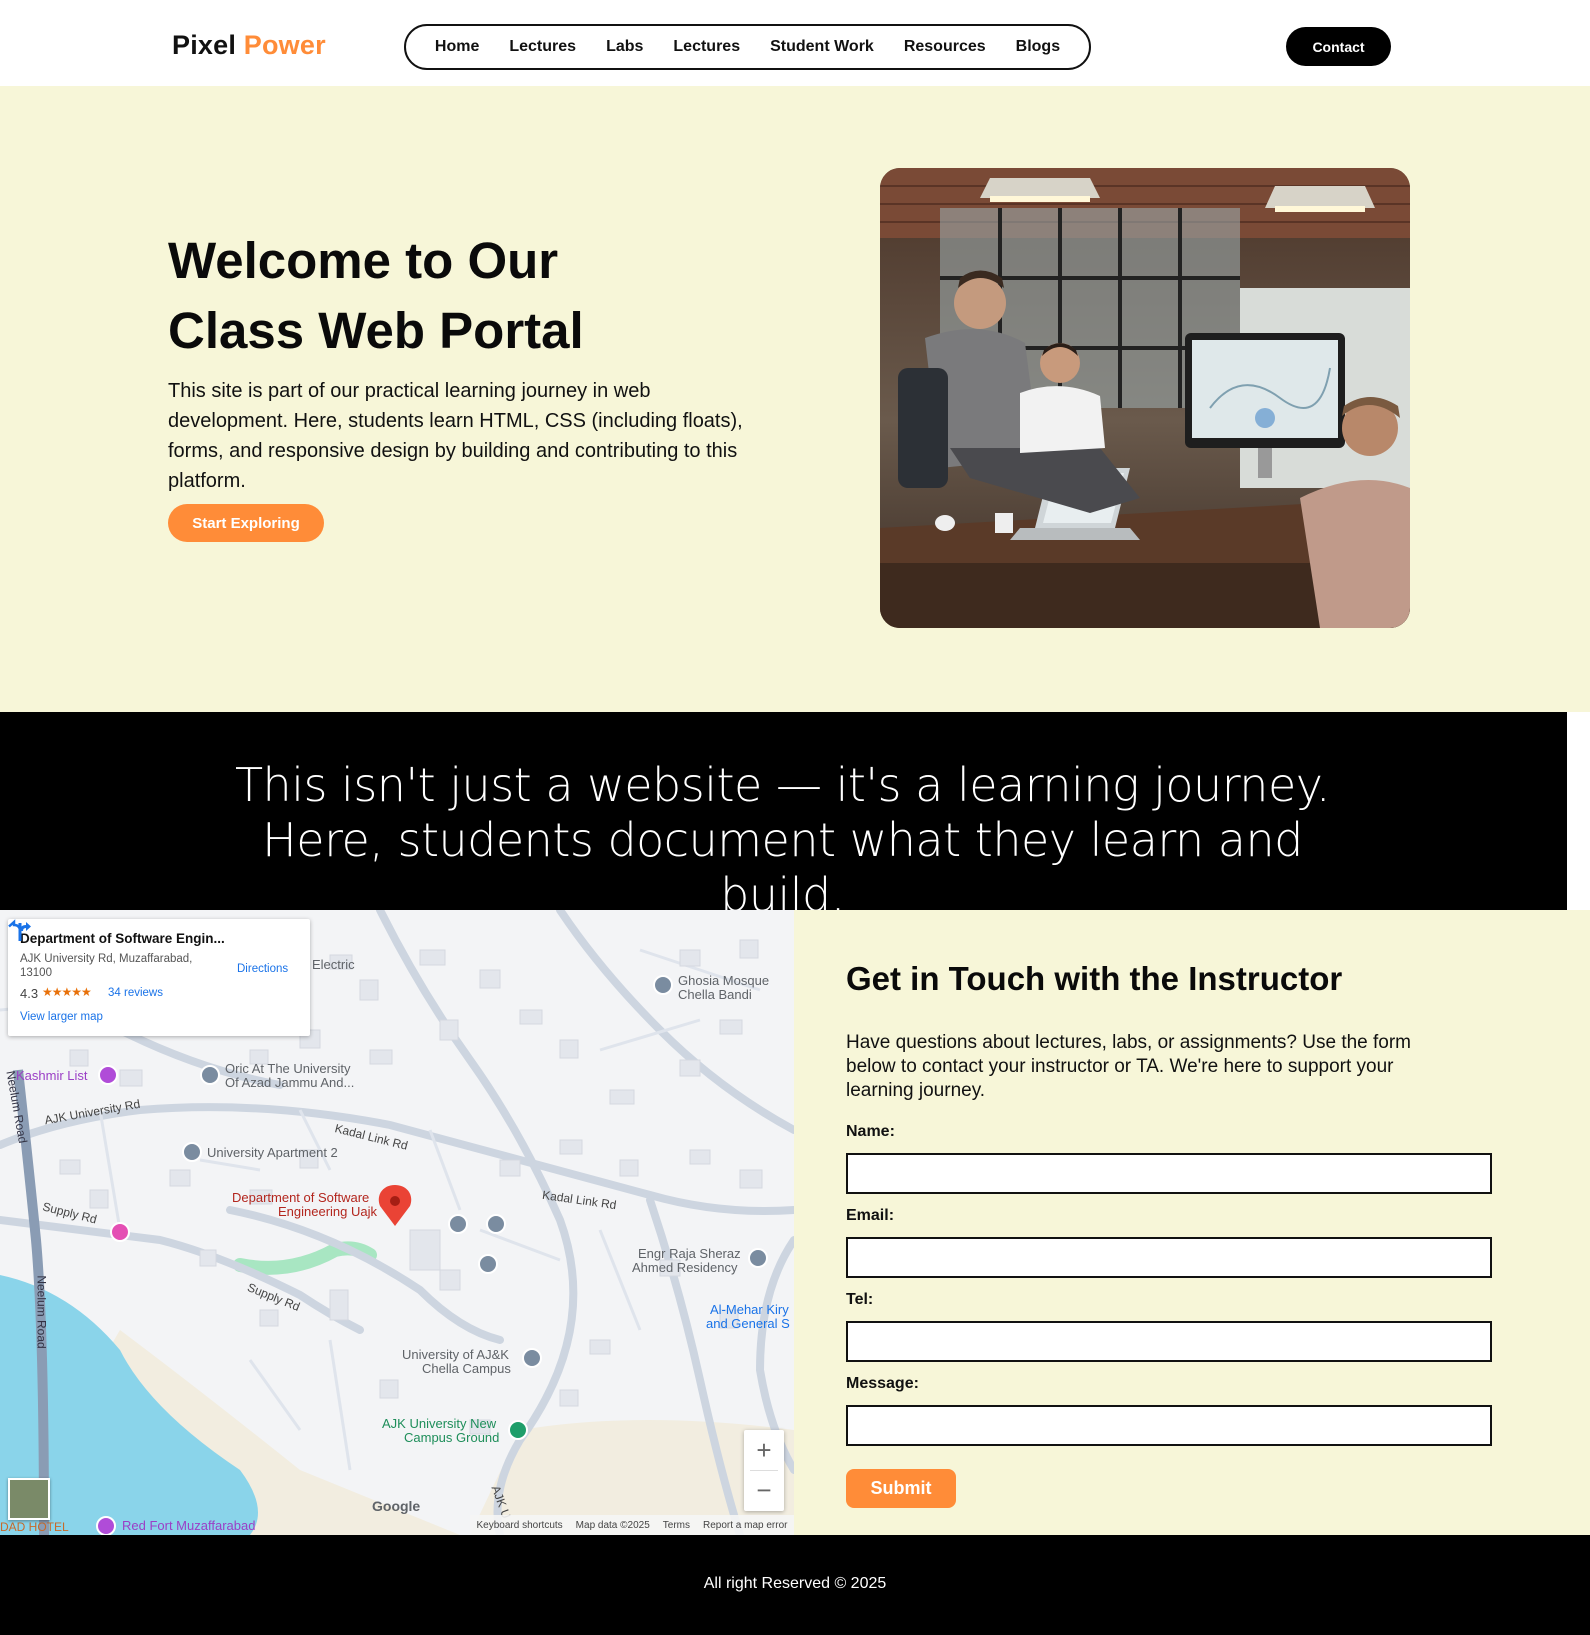 Image resolution: width=1590 pixels, height=1635 pixels. I want to click on logo-part1: Pixel, so click(204, 45).